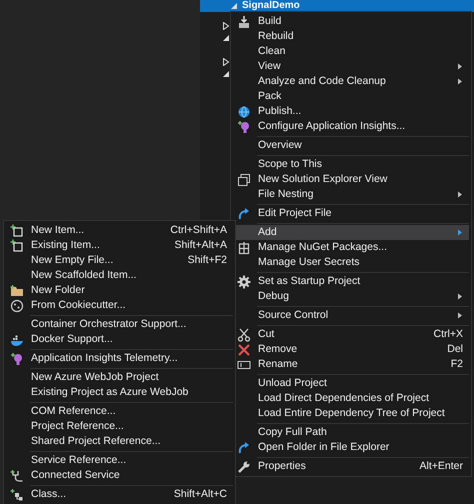 The width and height of the screenshot is (474, 504). I want to click on menu-item: Copy Full Path, so click(351, 432).